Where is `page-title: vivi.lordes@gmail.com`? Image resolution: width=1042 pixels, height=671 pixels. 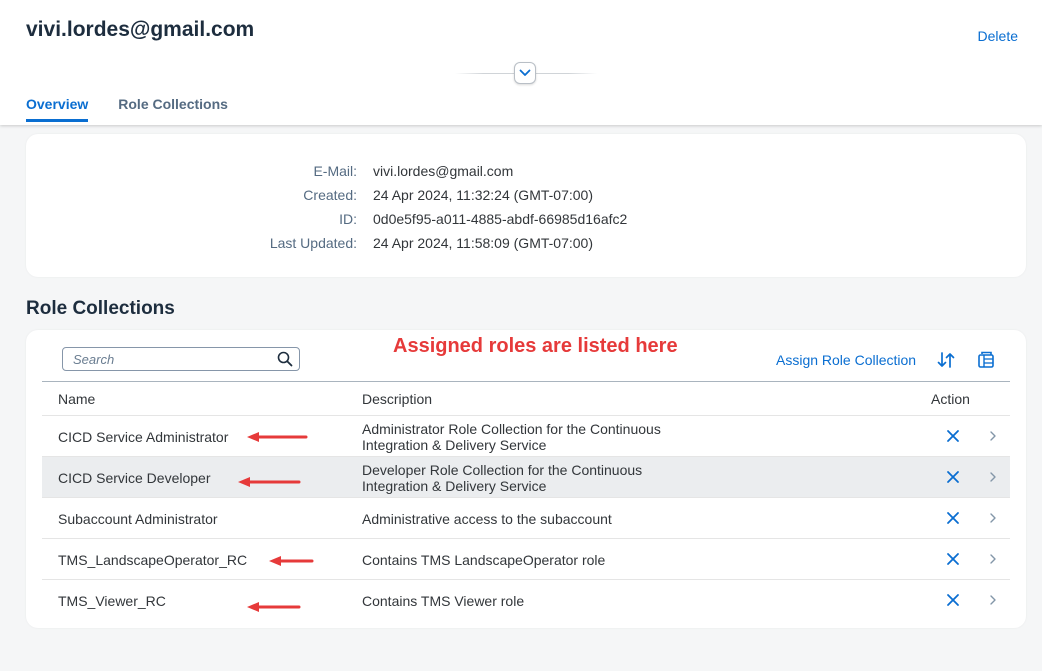 page-title: vivi.lordes@gmail.com is located at coordinates (140, 29).